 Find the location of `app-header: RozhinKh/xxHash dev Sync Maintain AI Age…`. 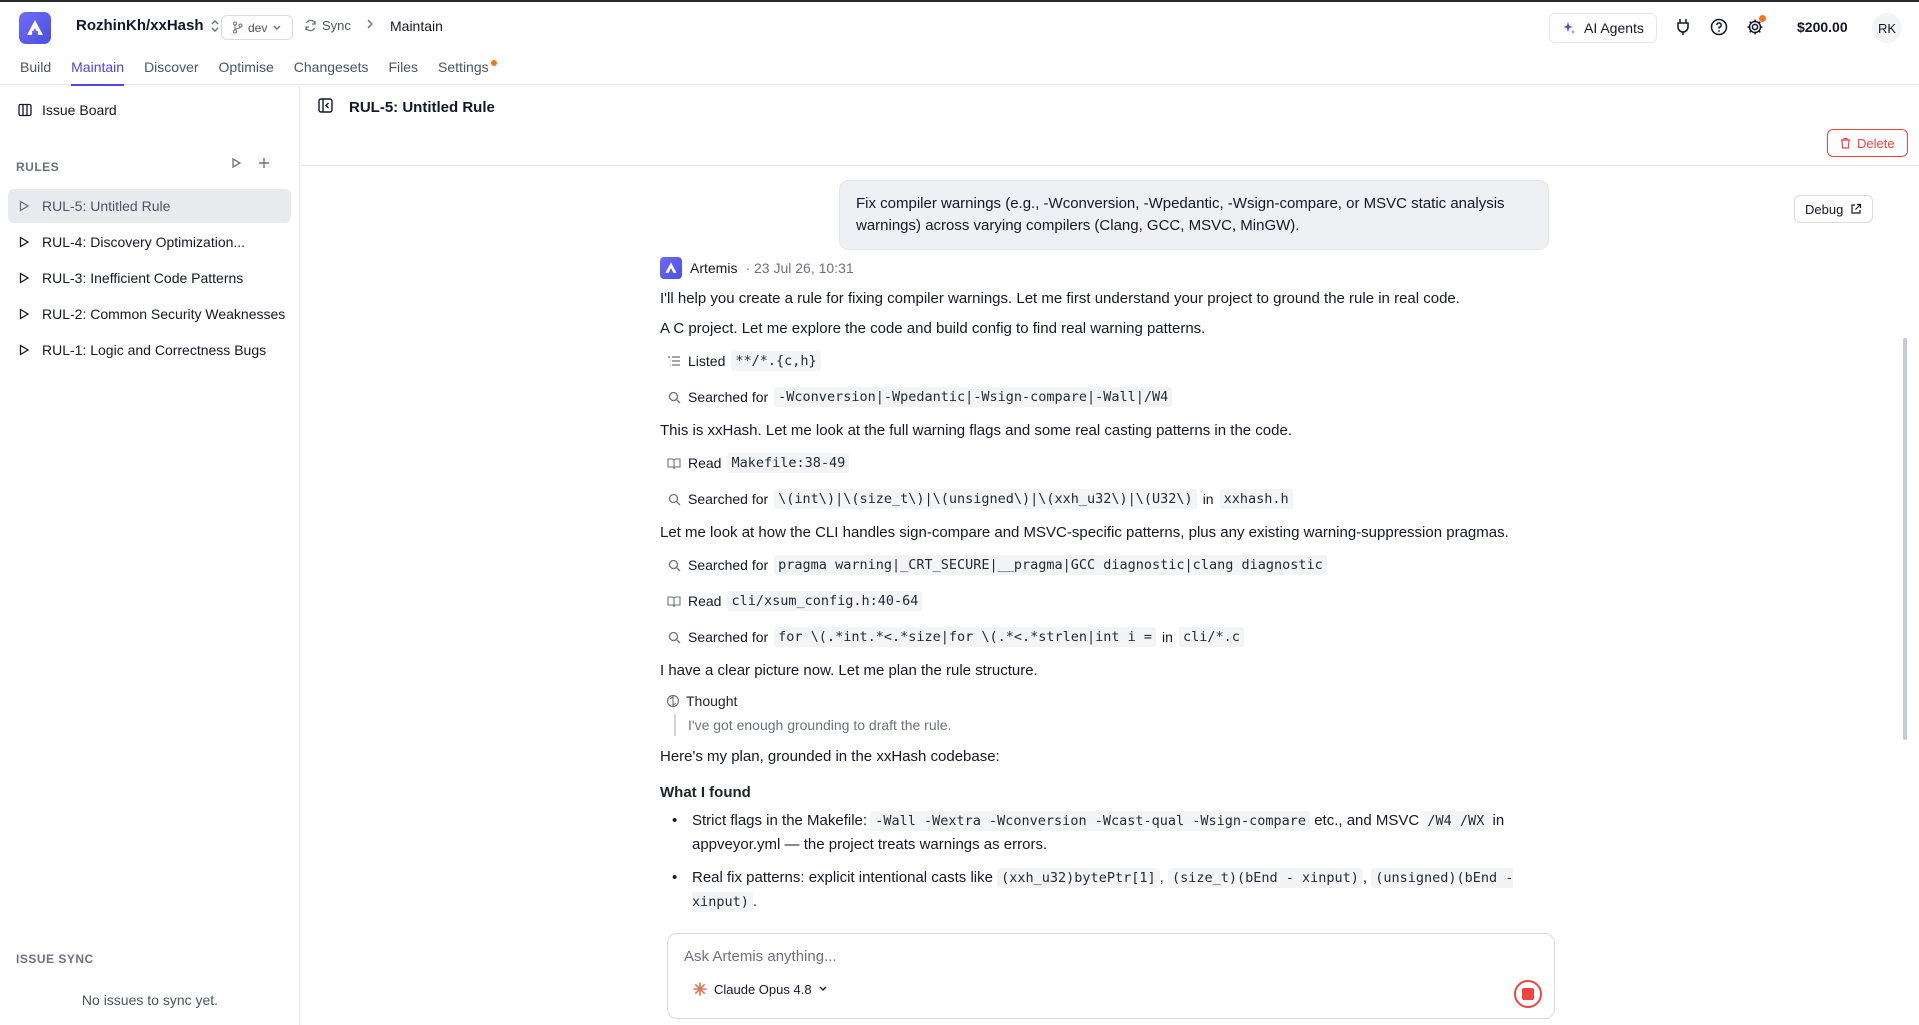

app-header: RozhinKh/xxHash dev Sync Maintain AI Age… is located at coordinates (959, 44).